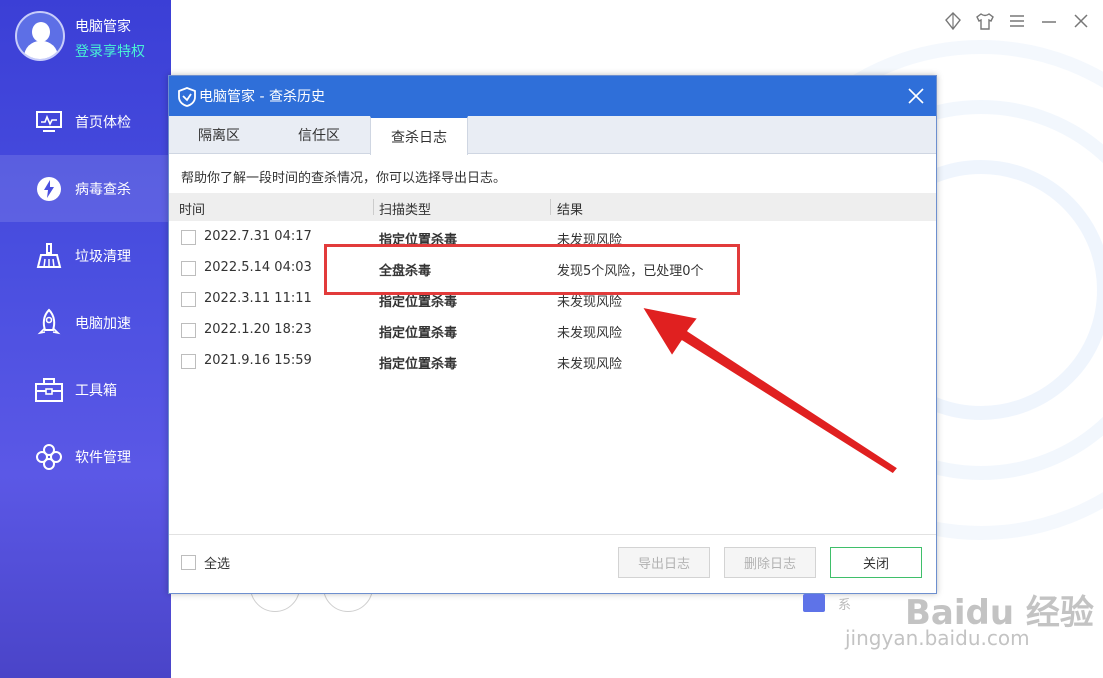 Image resolution: width=1103 pixels, height=678 pixels. Describe the element at coordinates (770, 390) in the screenshot. I see `red-arrow-annotation` at that location.